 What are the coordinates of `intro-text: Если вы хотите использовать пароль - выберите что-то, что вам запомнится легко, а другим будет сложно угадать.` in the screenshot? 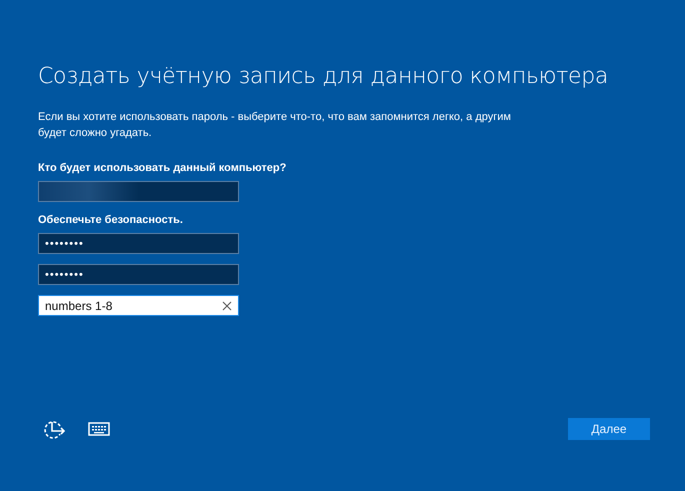 It's located at (275, 125).